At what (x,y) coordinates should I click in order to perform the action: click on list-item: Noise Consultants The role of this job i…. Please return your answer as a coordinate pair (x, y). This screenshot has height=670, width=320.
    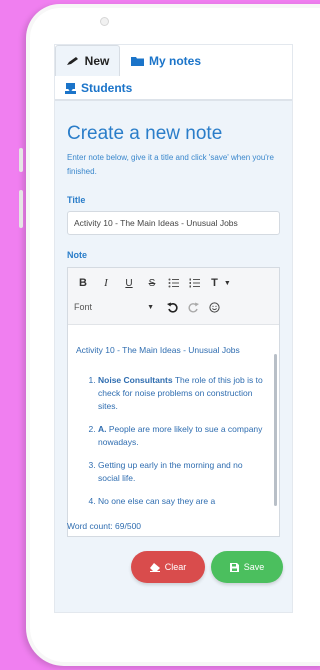
    Looking at the image, I should click on (181, 393).